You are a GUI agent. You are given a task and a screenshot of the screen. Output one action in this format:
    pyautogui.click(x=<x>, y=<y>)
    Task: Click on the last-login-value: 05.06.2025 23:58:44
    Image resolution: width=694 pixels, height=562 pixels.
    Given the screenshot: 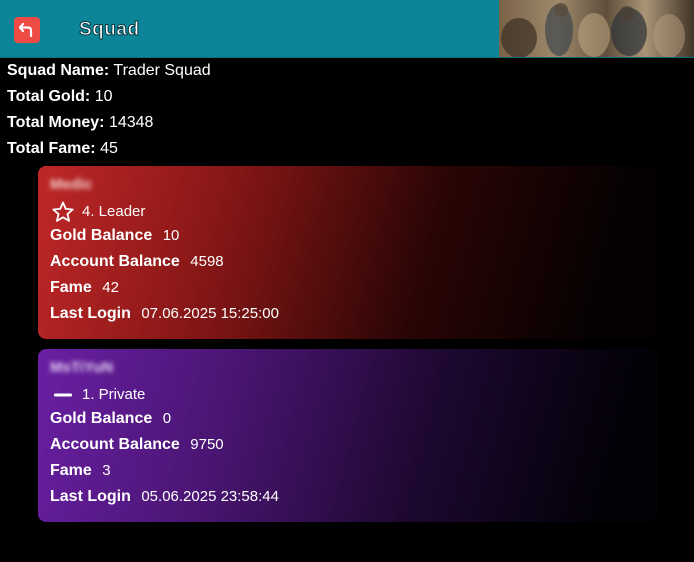 What is the action you would take?
    pyautogui.click(x=210, y=496)
    